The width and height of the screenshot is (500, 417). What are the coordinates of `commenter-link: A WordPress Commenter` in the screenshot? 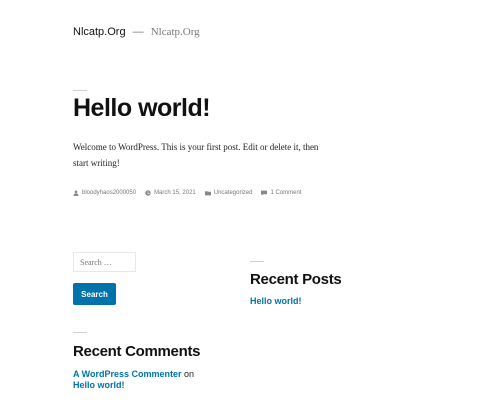 It's located at (127, 374).